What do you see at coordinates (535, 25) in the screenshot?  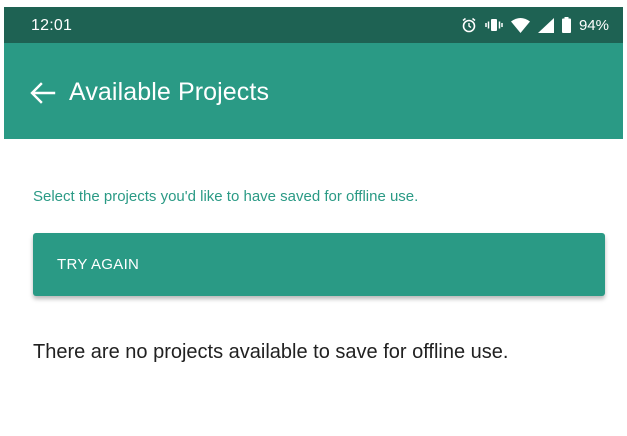 I see `status-icons: 94%` at bounding box center [535, 25].